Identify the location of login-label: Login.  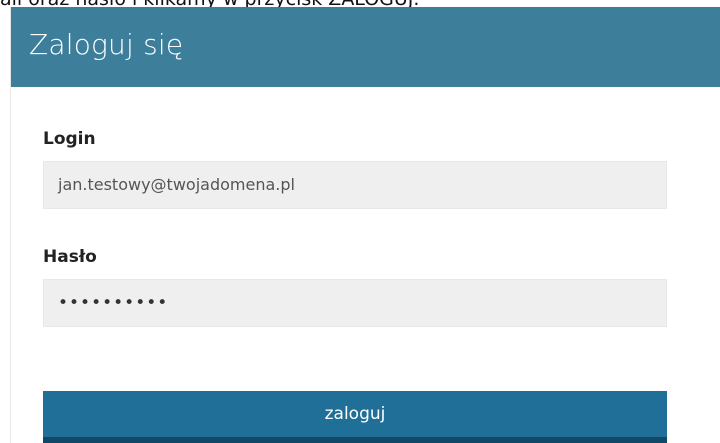
(69, 139).